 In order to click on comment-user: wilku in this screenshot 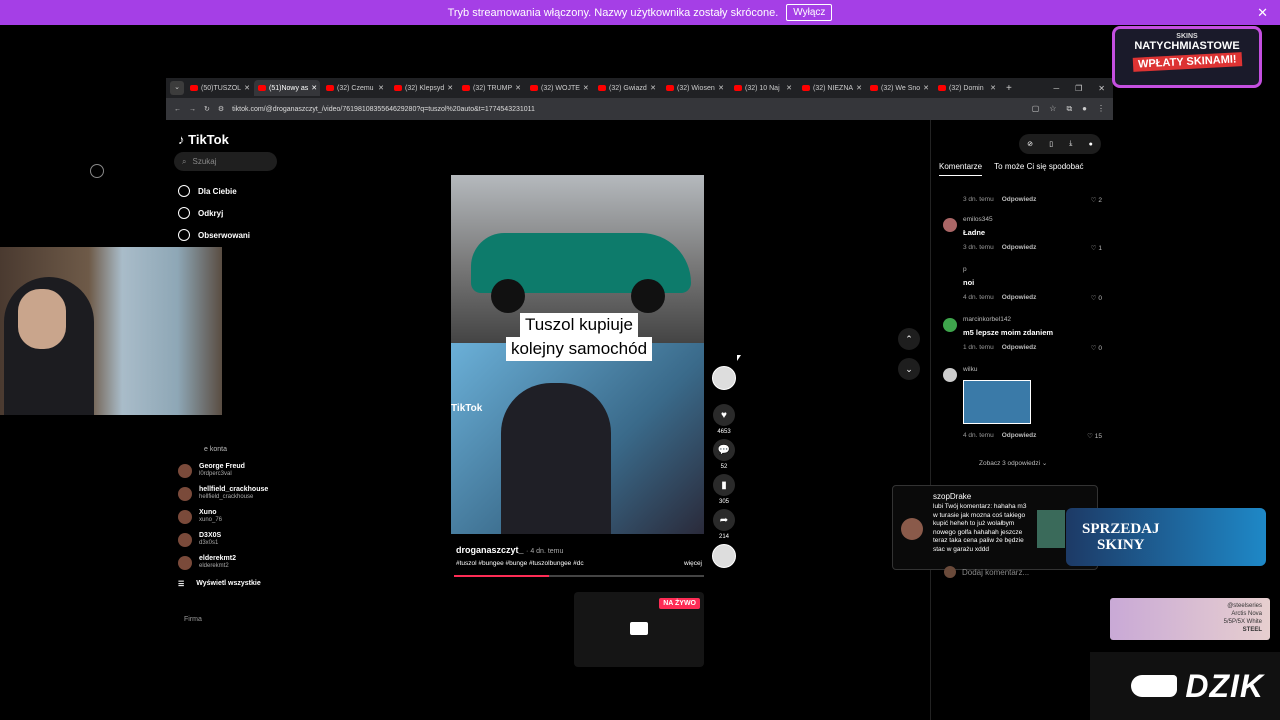, I will do `click(970, 369)`.